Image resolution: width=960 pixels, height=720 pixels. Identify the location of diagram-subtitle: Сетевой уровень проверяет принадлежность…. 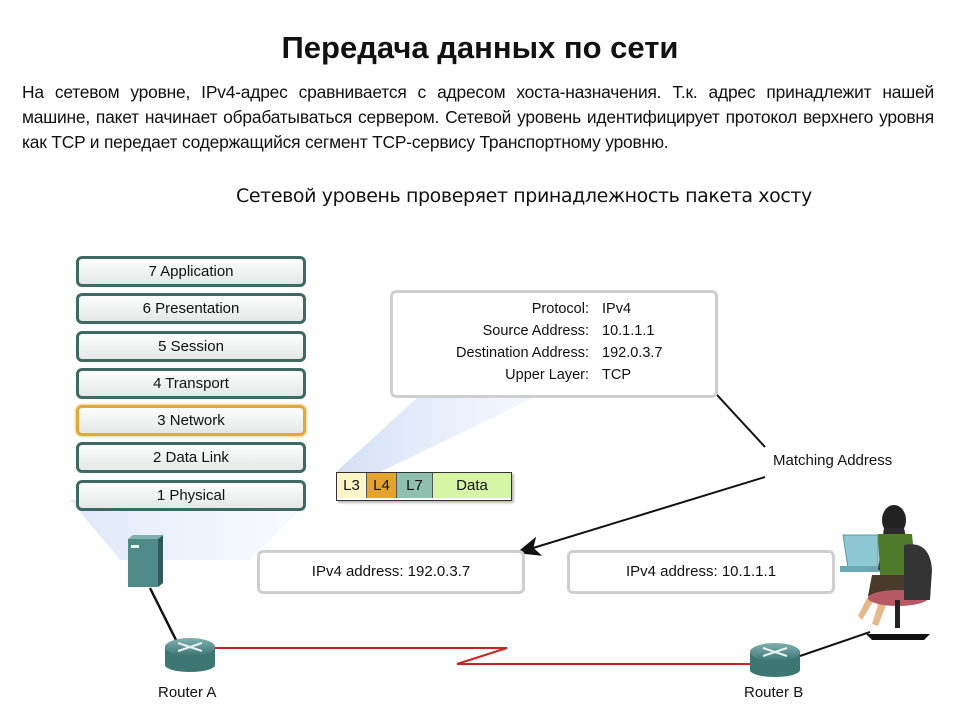
(524, 196).